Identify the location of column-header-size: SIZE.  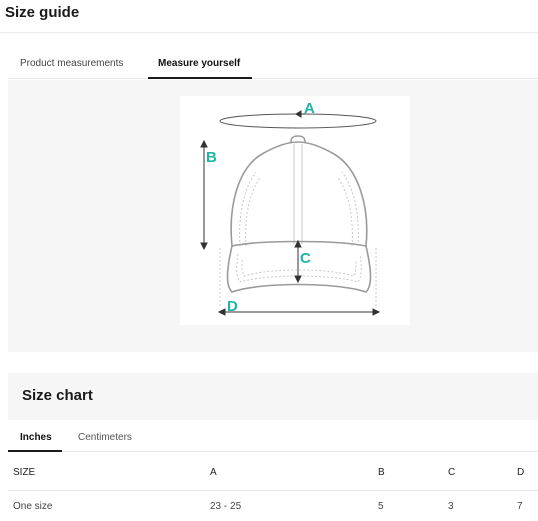
(24, 472).